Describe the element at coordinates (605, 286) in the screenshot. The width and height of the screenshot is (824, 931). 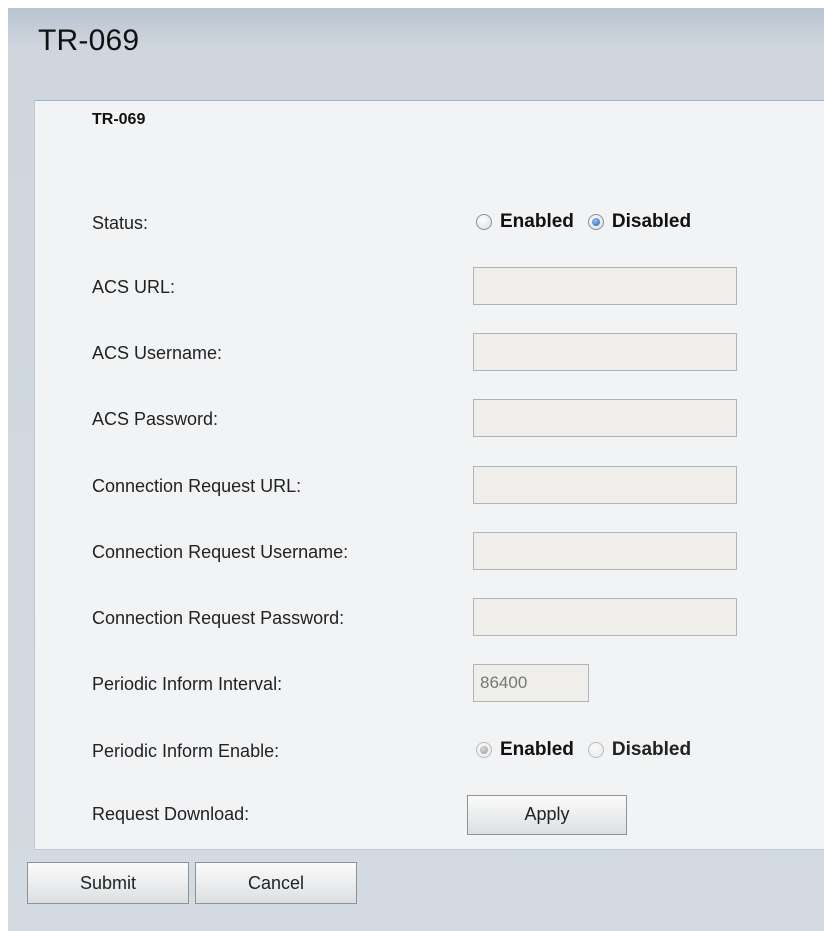
I see `acs-url-input` at that location.